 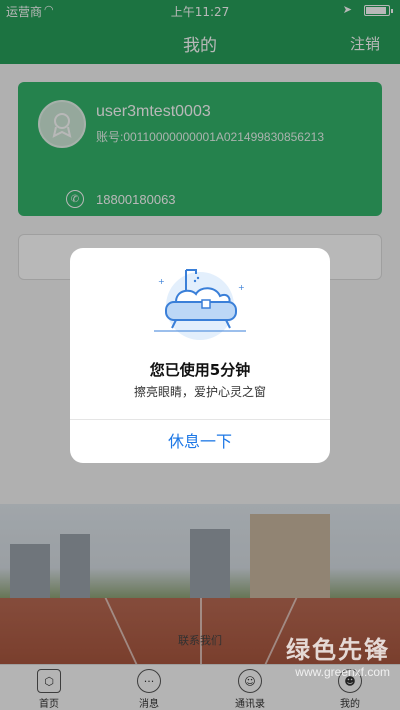 I want to click on watermark-url: www.greenxf.com, so click(x=342, y=672).